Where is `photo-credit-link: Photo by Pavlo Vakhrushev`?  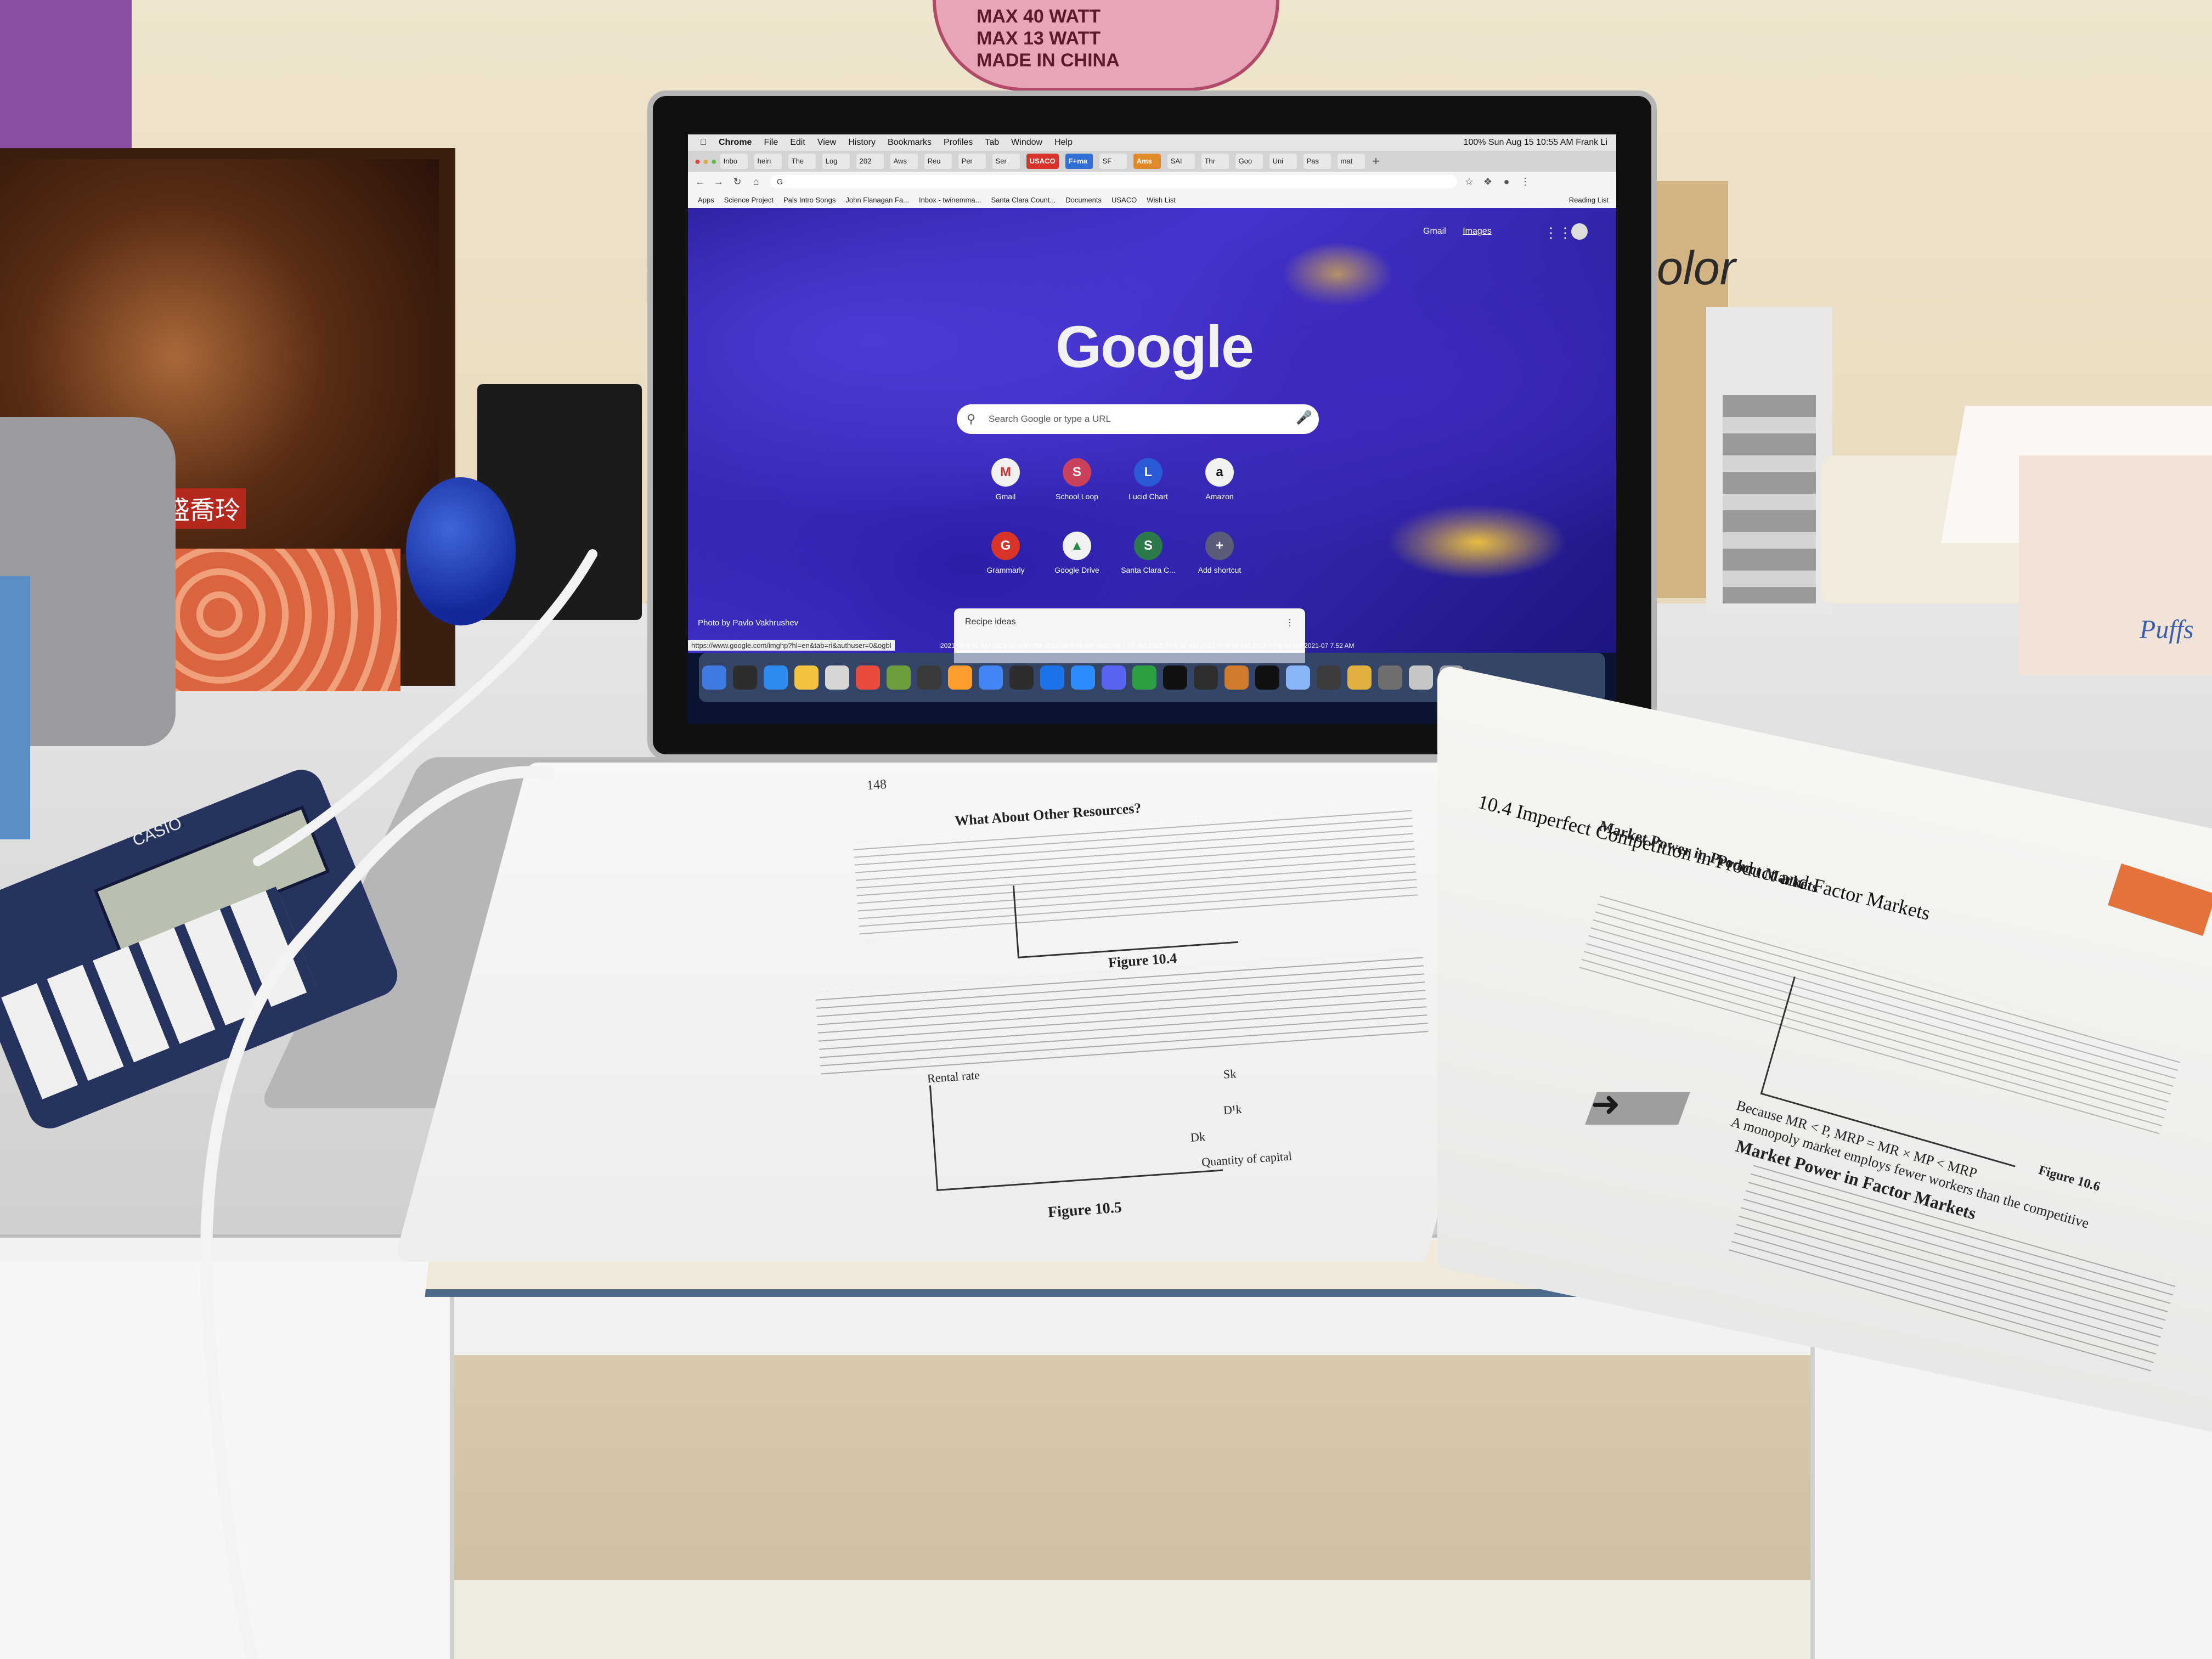
photo-credit-link: Photo by Pavlo Vakhrushev is located at coordinates (748, 623).